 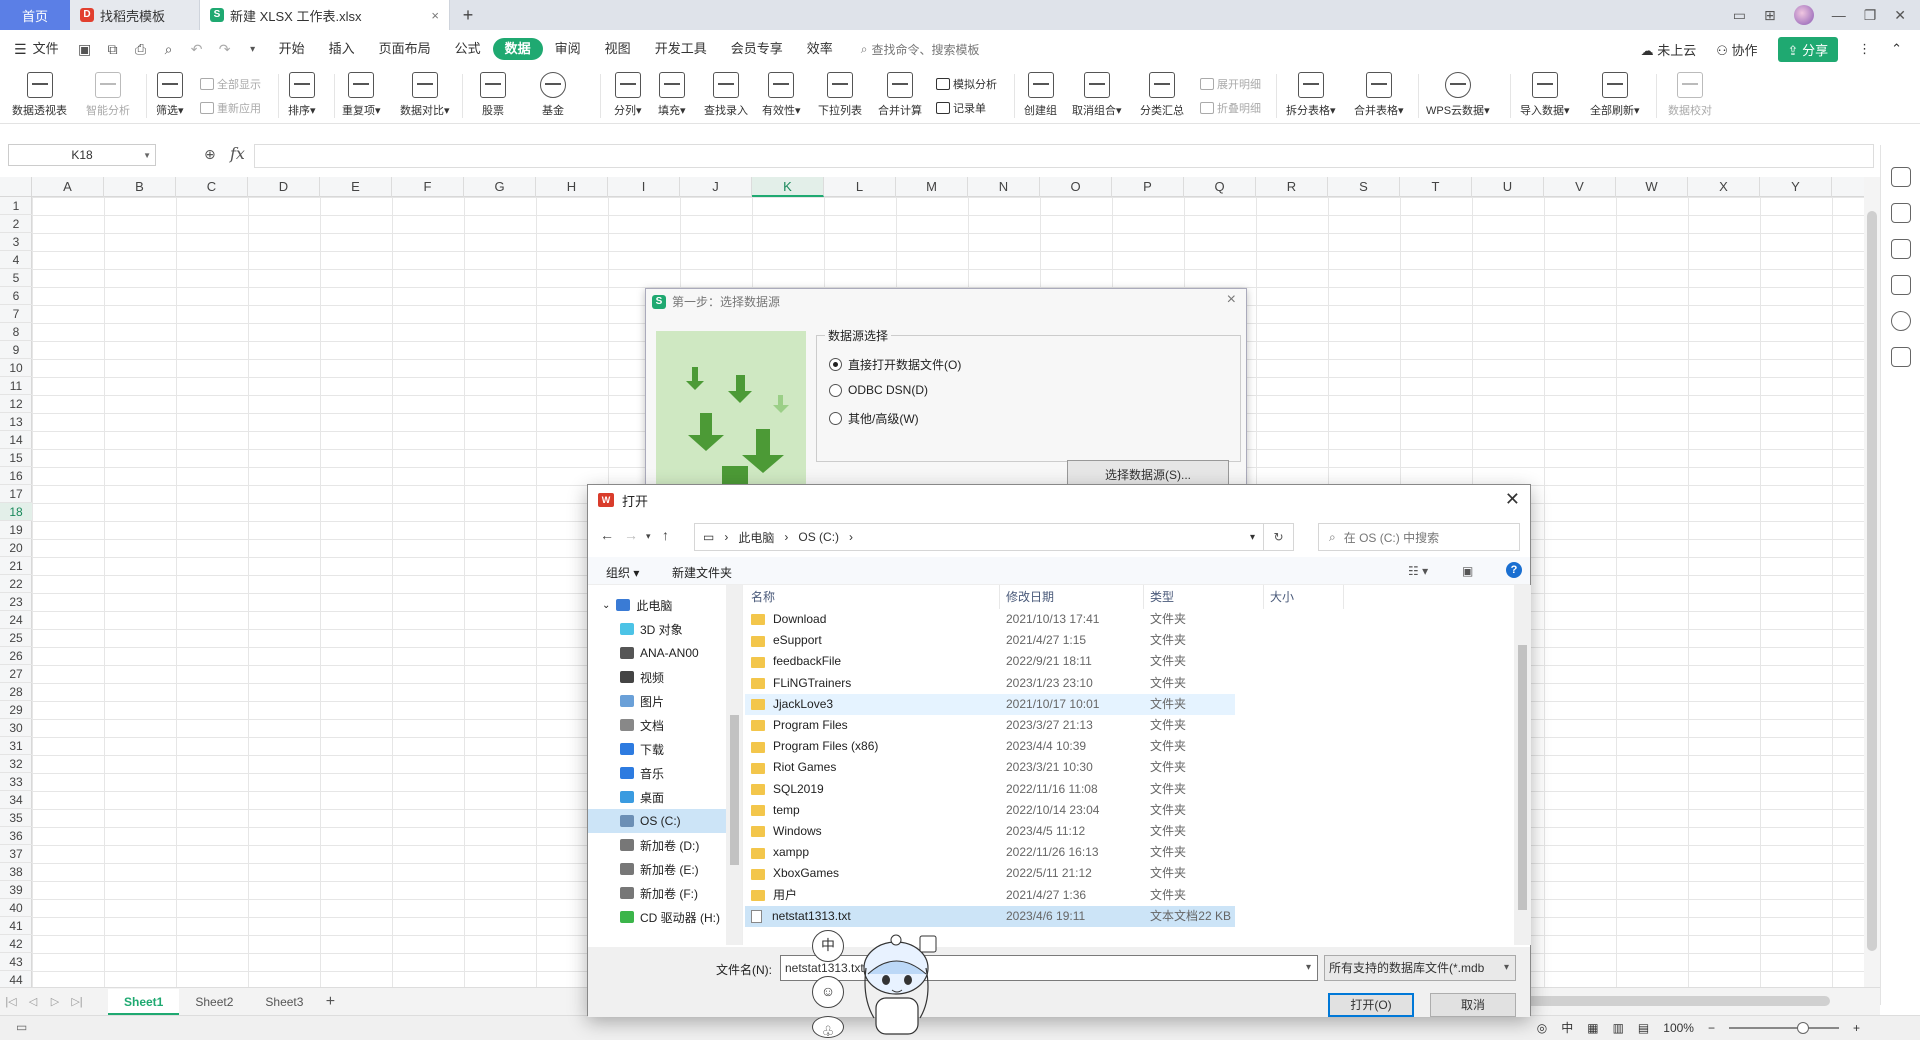 What do you see at coordinates (932, 187) in the screenshot?
I see `column-header: M` at bounding box center [932, 187].